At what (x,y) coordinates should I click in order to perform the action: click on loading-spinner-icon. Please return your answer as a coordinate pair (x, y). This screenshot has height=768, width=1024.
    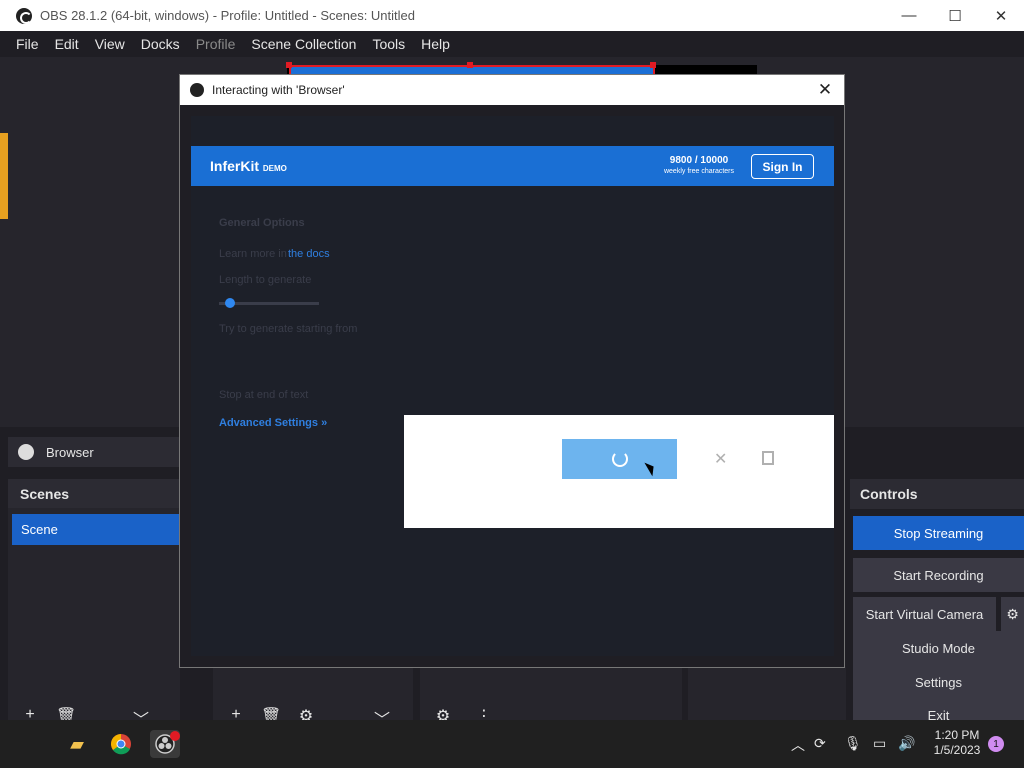
    Looking at the image, I should click on (619, 459).